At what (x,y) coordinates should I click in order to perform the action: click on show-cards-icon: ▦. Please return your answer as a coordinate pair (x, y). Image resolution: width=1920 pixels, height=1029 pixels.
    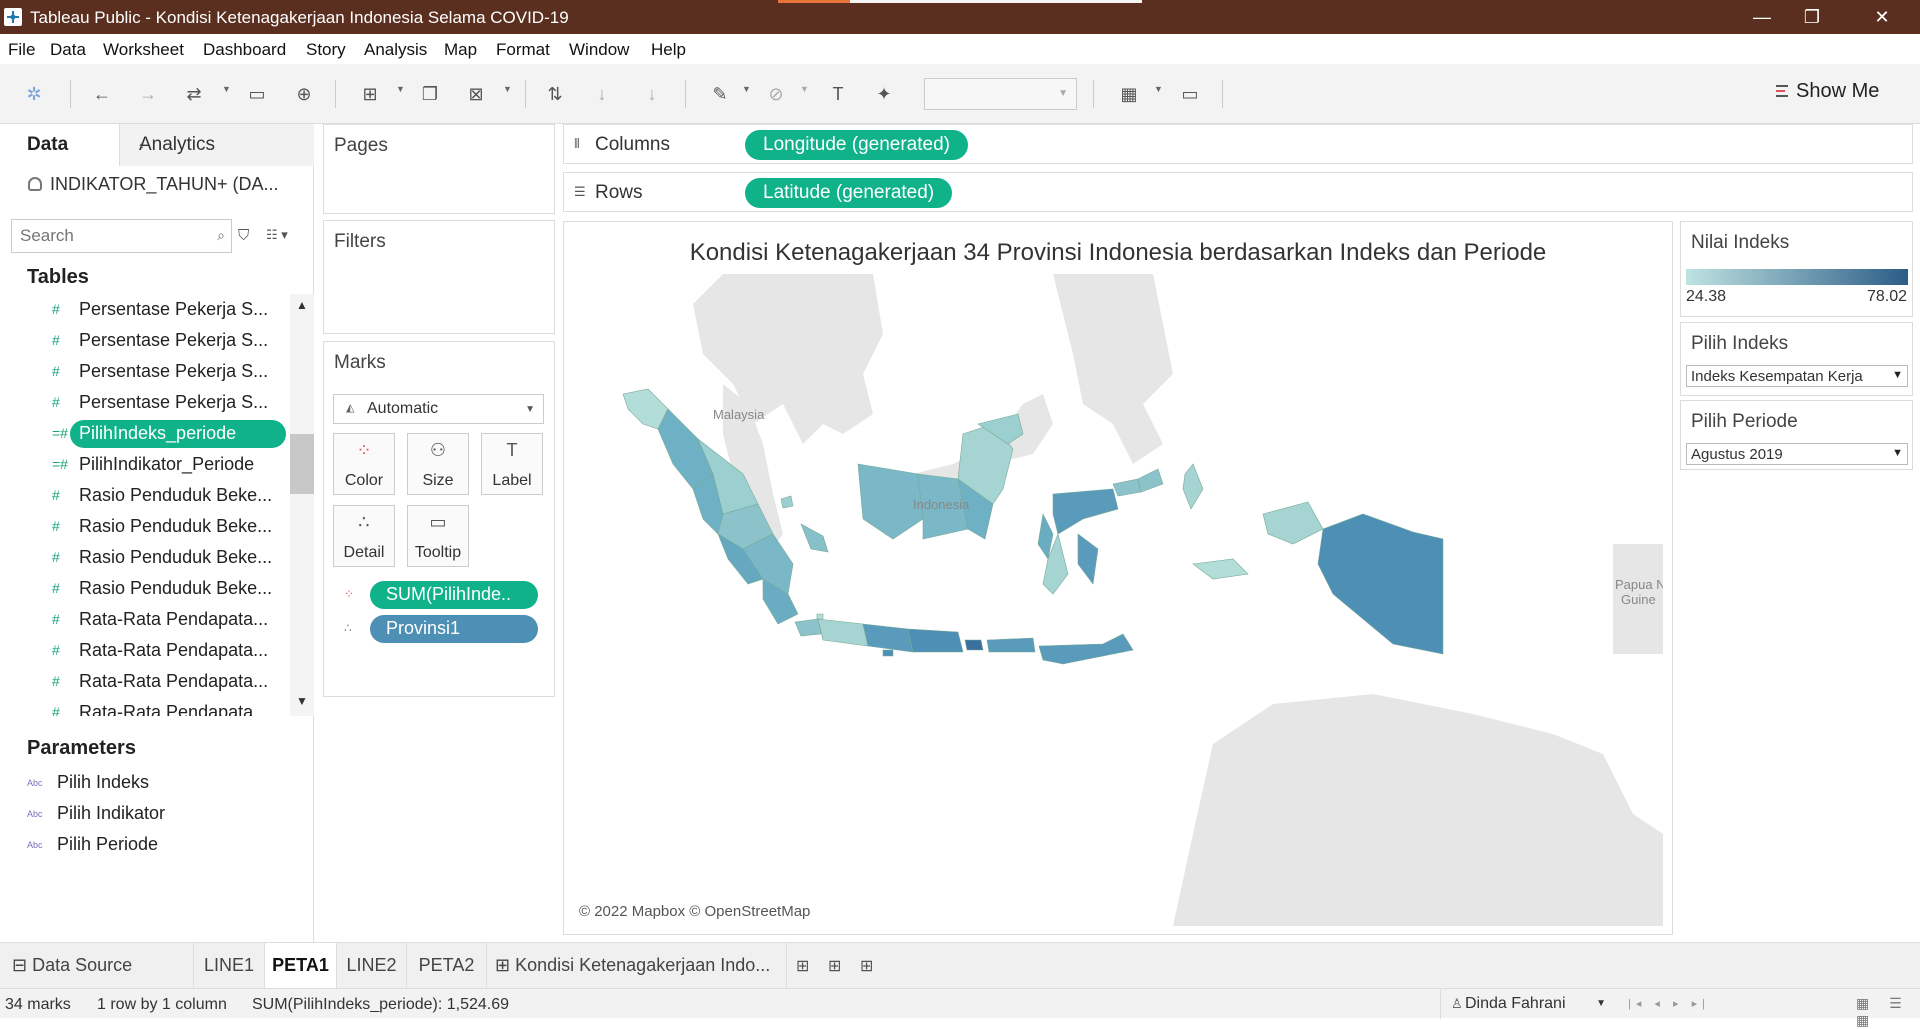
    Looking at the image, I should click on (1129, 94).